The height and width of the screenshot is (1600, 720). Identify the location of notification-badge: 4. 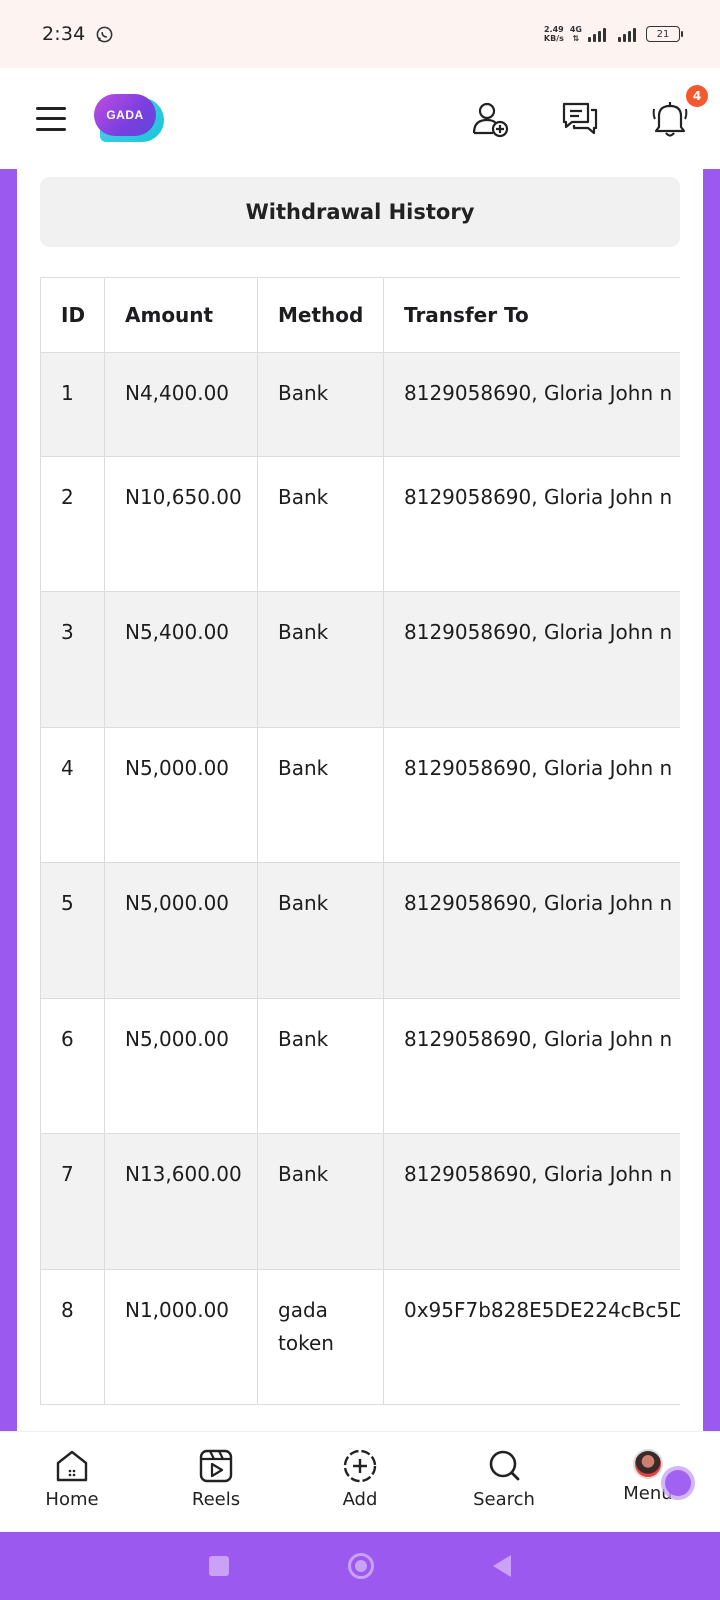
(697, 95).